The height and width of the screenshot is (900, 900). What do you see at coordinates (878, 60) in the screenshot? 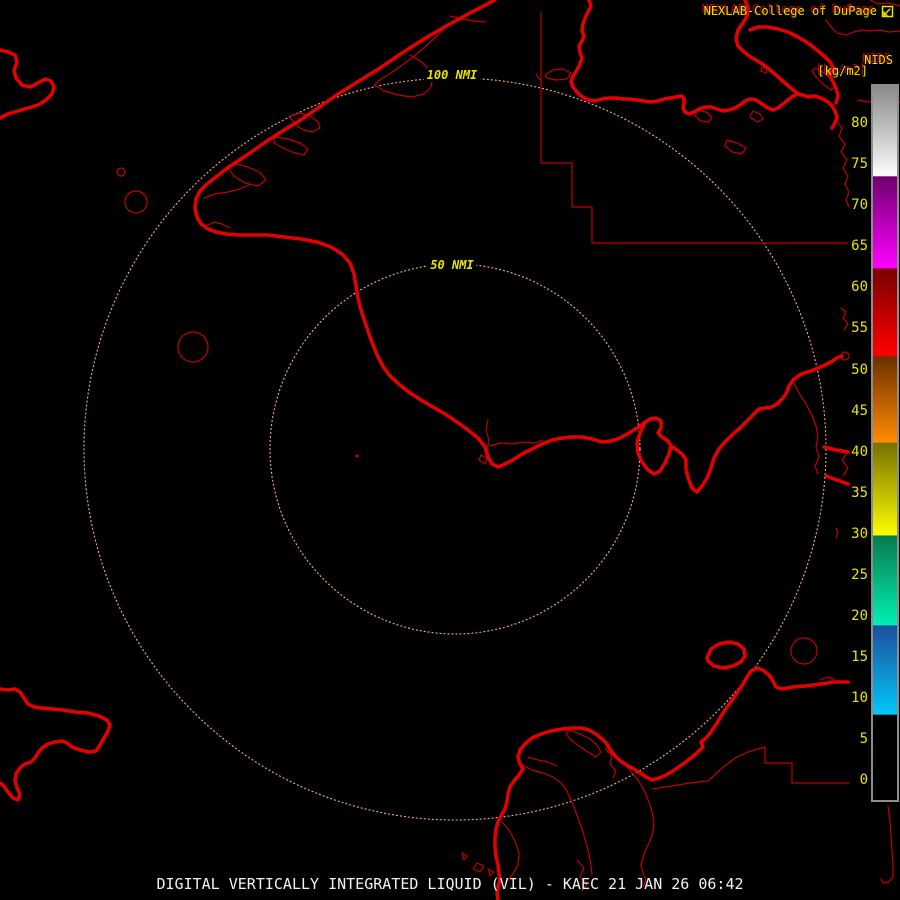
I see `colorbar-title: NIDS` at bounding box center [878, 60].